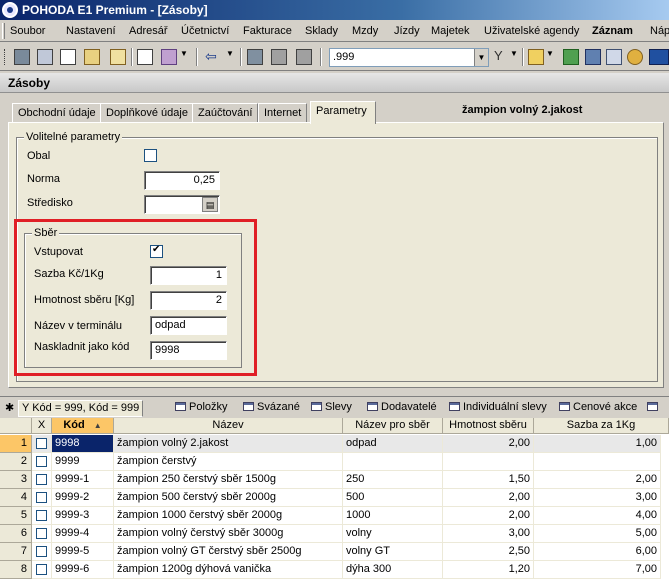  What do you see at coordinates (228, 426) in the screenshot?
I see `nazev-column-header: Název` at bounding box center [228, 426].